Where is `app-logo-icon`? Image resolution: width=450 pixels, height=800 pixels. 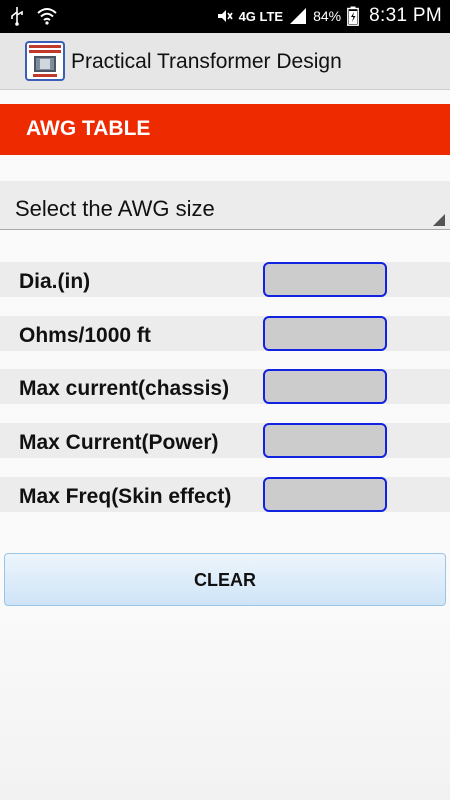
app-logo-icon is located at coordinates (45, 61).